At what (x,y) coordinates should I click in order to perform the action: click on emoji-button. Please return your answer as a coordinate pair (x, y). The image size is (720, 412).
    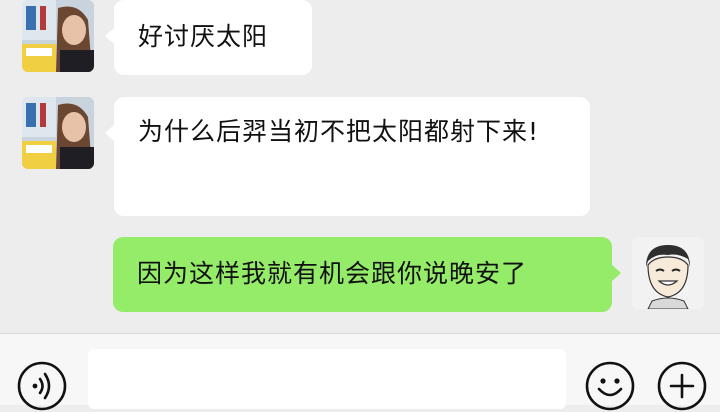
    Looking at the image, I should click on (610, 386).